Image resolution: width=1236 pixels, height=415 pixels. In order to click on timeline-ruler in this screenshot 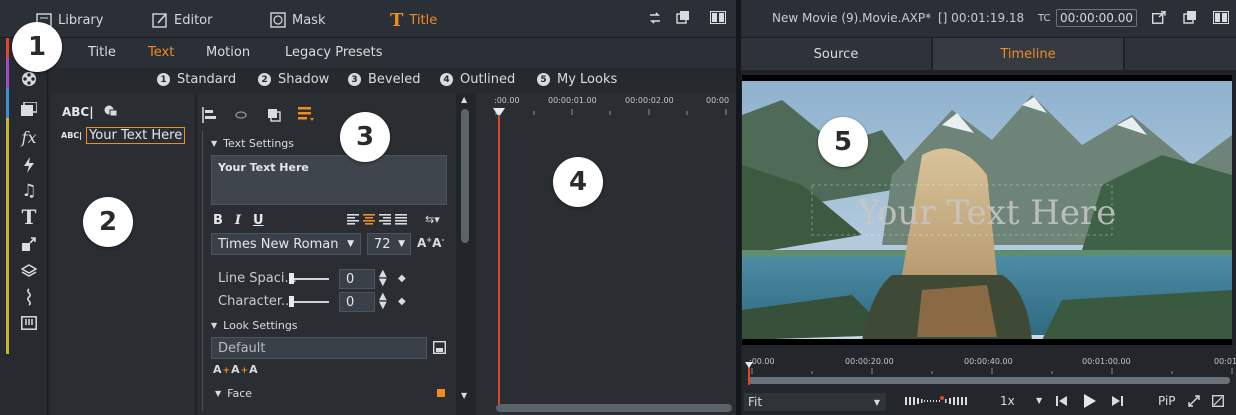, I will do `click(606, 112)`.